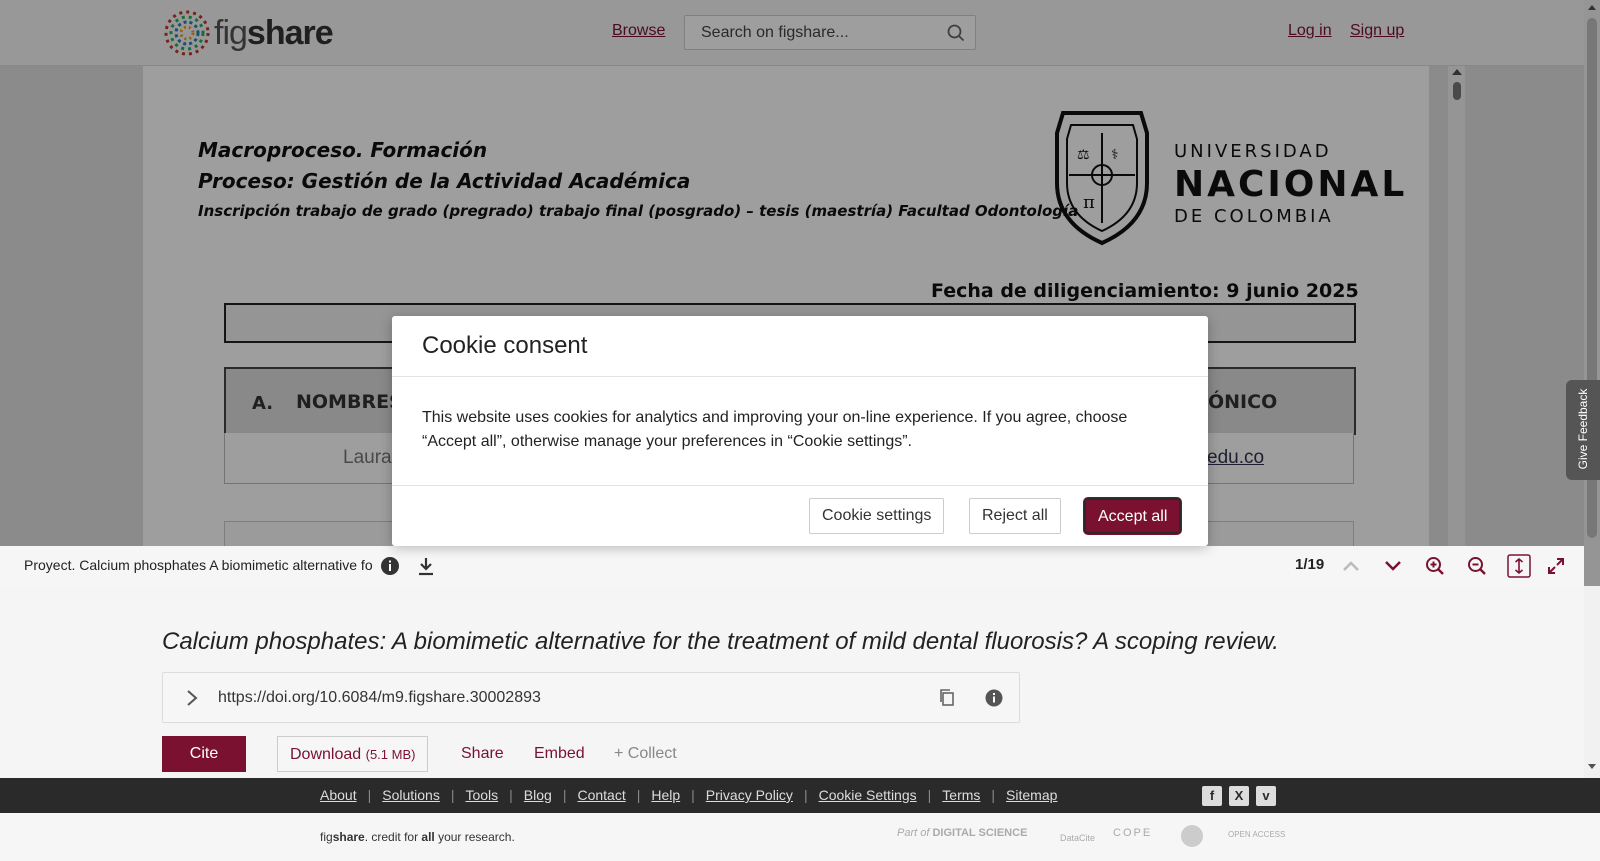  Describe the element at coordinates (474, 837) in the screenshot. I see `tagline-end: your research.` at that location.